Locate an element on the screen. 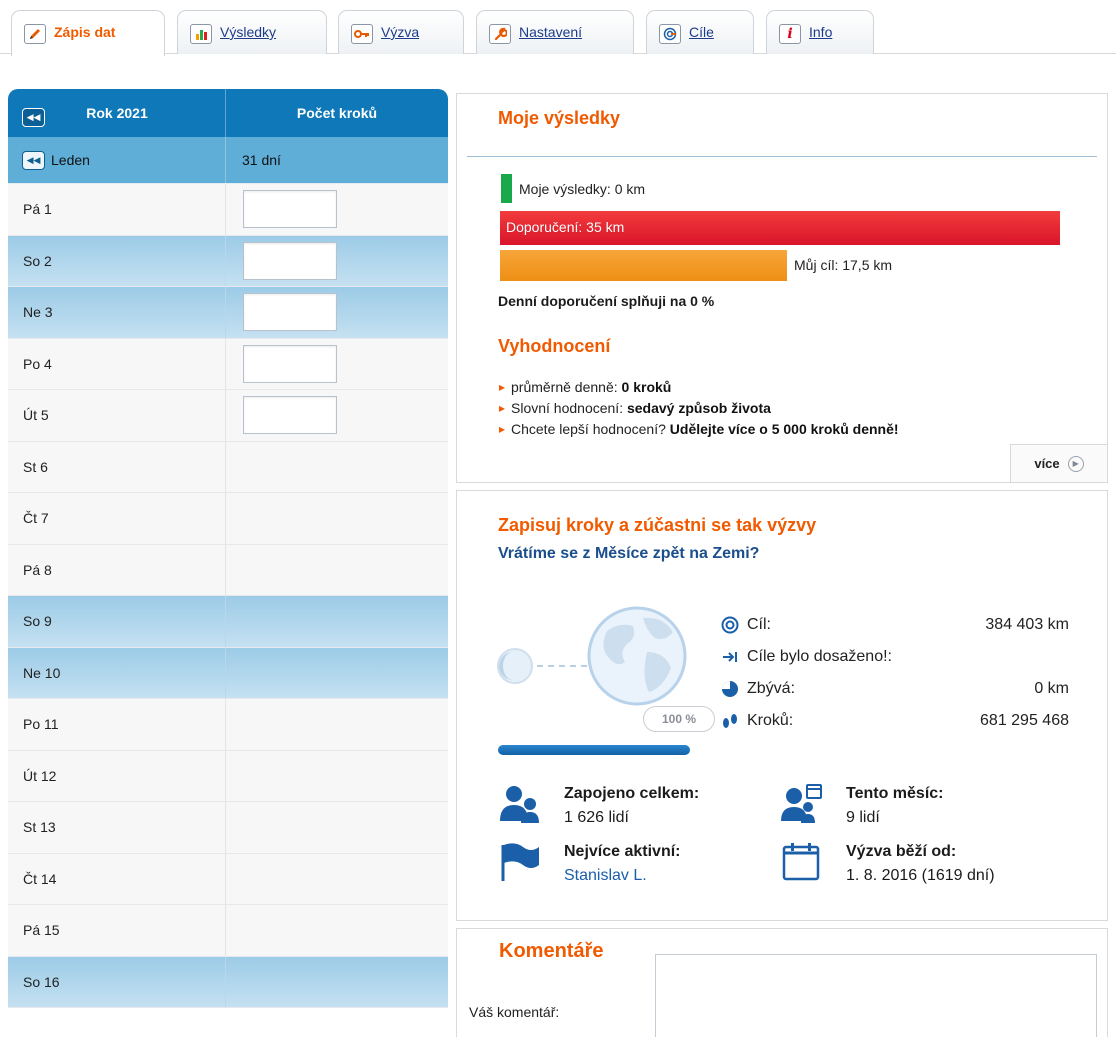  day-label: Pá 15 is located at coordinates (117, 930).